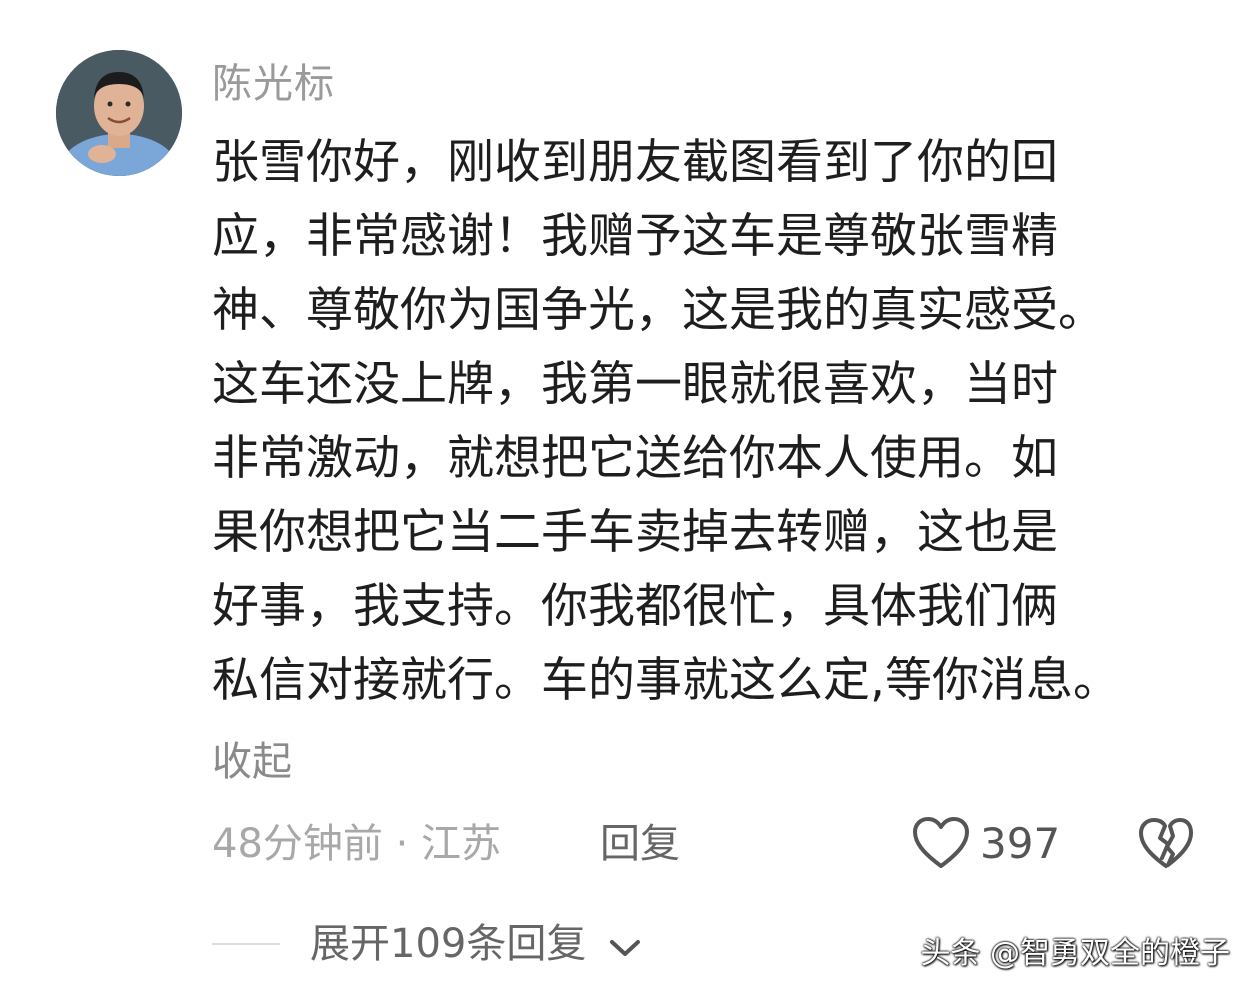  I want to click on comment-line: 好事，我支持。你我都很忙，具体我们俩, so click(635, 606).